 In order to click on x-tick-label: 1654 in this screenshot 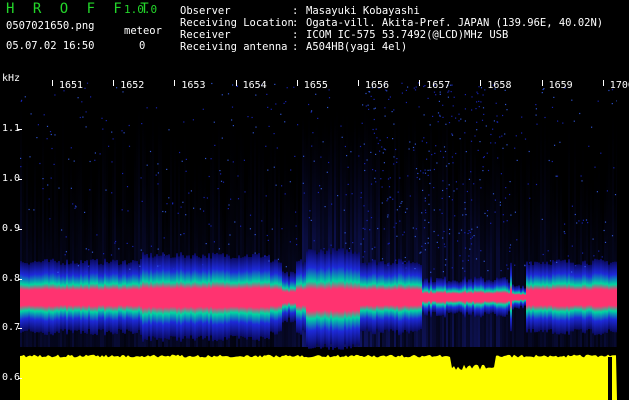, I will do `click(254, 85)`.